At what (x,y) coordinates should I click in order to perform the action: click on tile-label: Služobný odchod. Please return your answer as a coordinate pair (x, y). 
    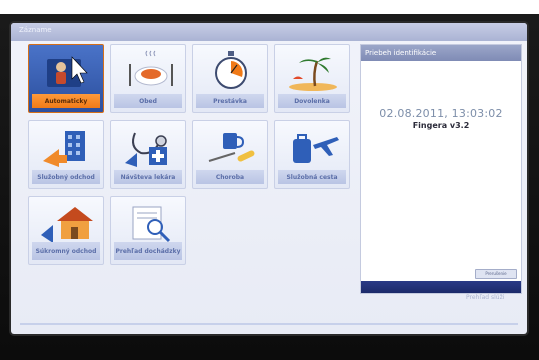
    Looking at the image, I should click on (66, 177).